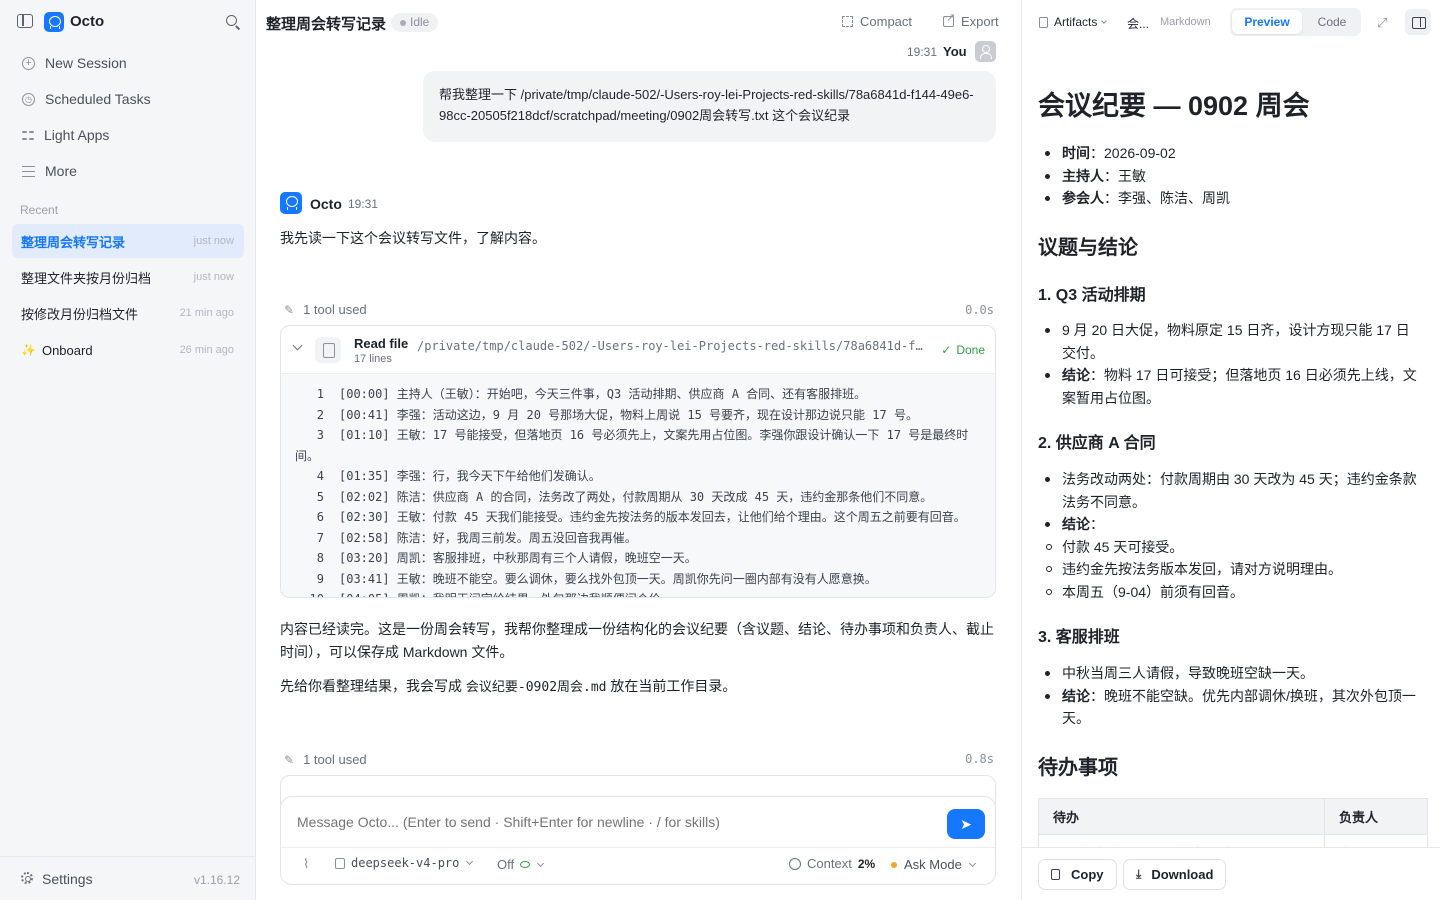 Image resolution: width=1440 pixels, height=900 pixels. Describe the element at coordinates (1376, 816) in the screenshot. I see `table-header: 负责人` at that location.